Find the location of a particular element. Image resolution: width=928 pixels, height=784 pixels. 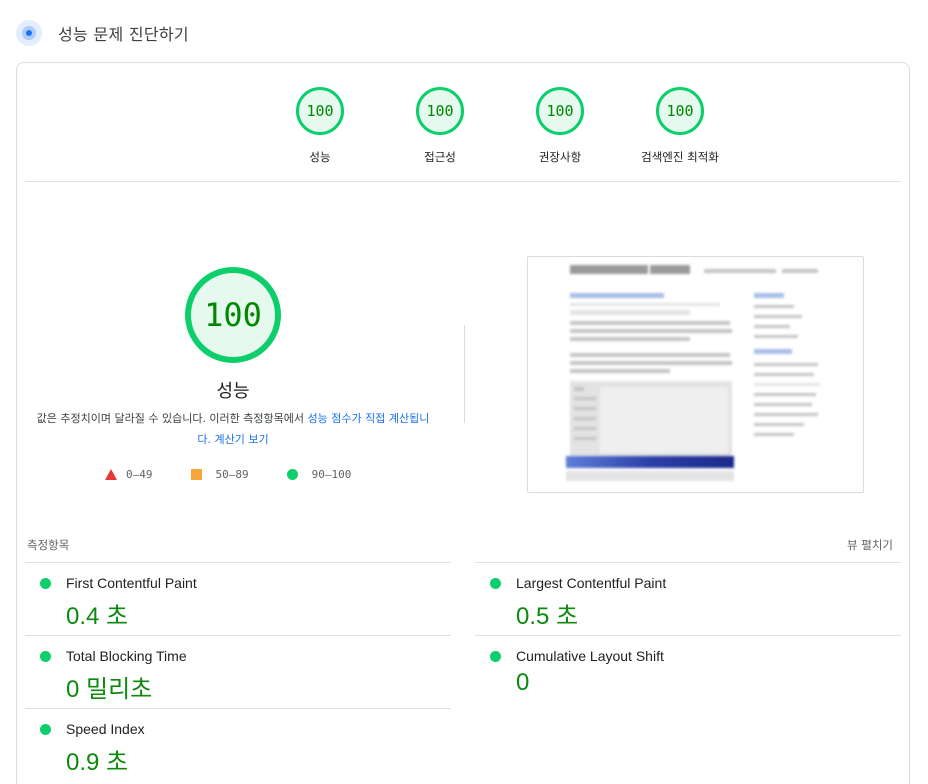

category-gauges: 100 성능 100 접근성 100 권장사항 100 검색엔진 최적화 is located at coordinates (500, 126).